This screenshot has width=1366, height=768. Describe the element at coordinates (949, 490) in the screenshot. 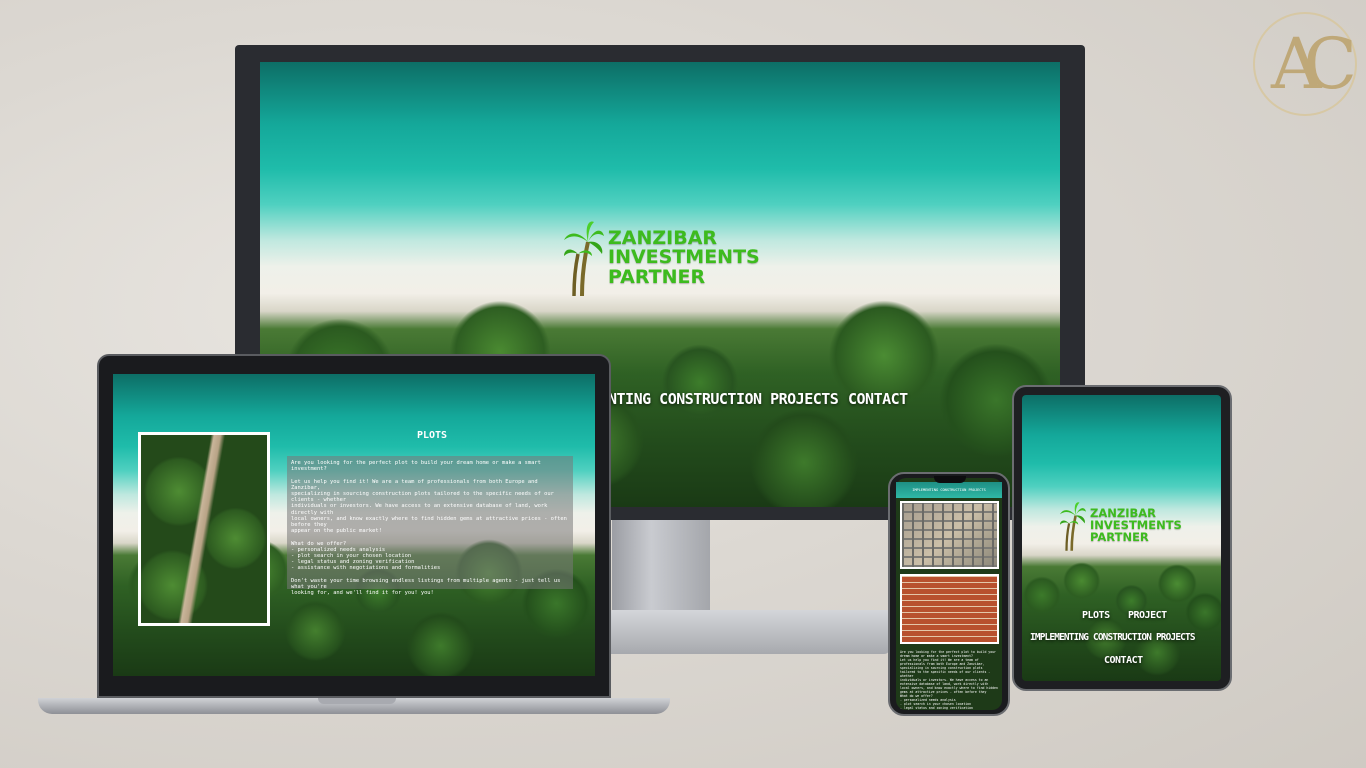

I see `phone-page-title: IMPLEMENTING CONSTRUCTION PROJECTS` at that location.